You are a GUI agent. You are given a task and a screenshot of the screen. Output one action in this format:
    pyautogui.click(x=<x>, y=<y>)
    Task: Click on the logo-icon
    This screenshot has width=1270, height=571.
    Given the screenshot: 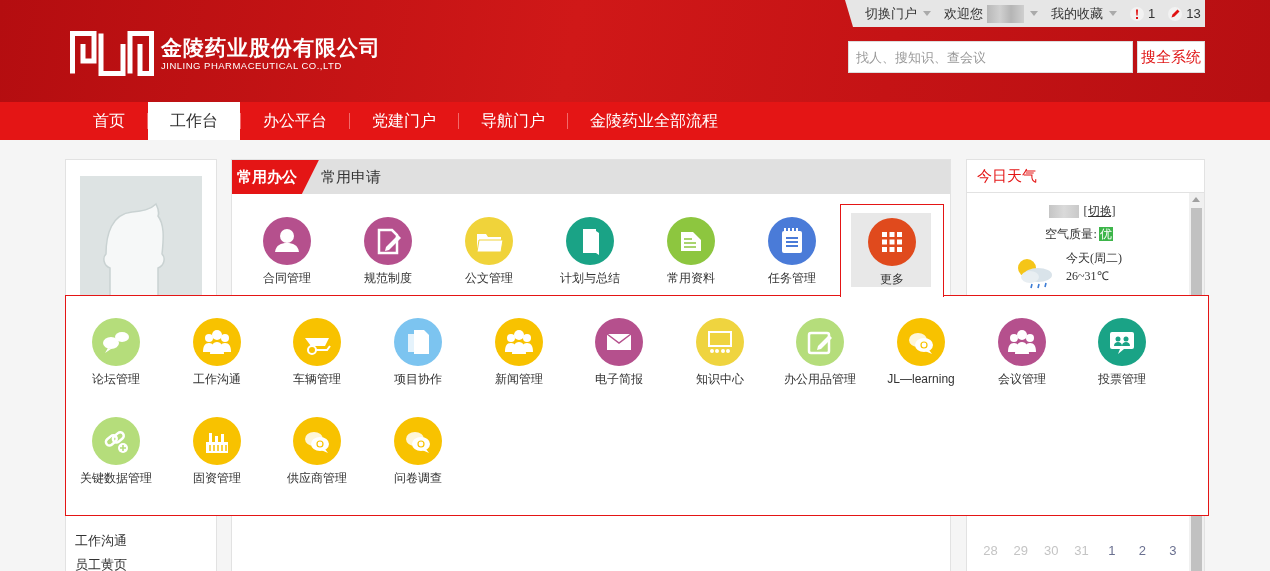 What is the action you would take?
    pyautogui.click(x=112, y=53)
    